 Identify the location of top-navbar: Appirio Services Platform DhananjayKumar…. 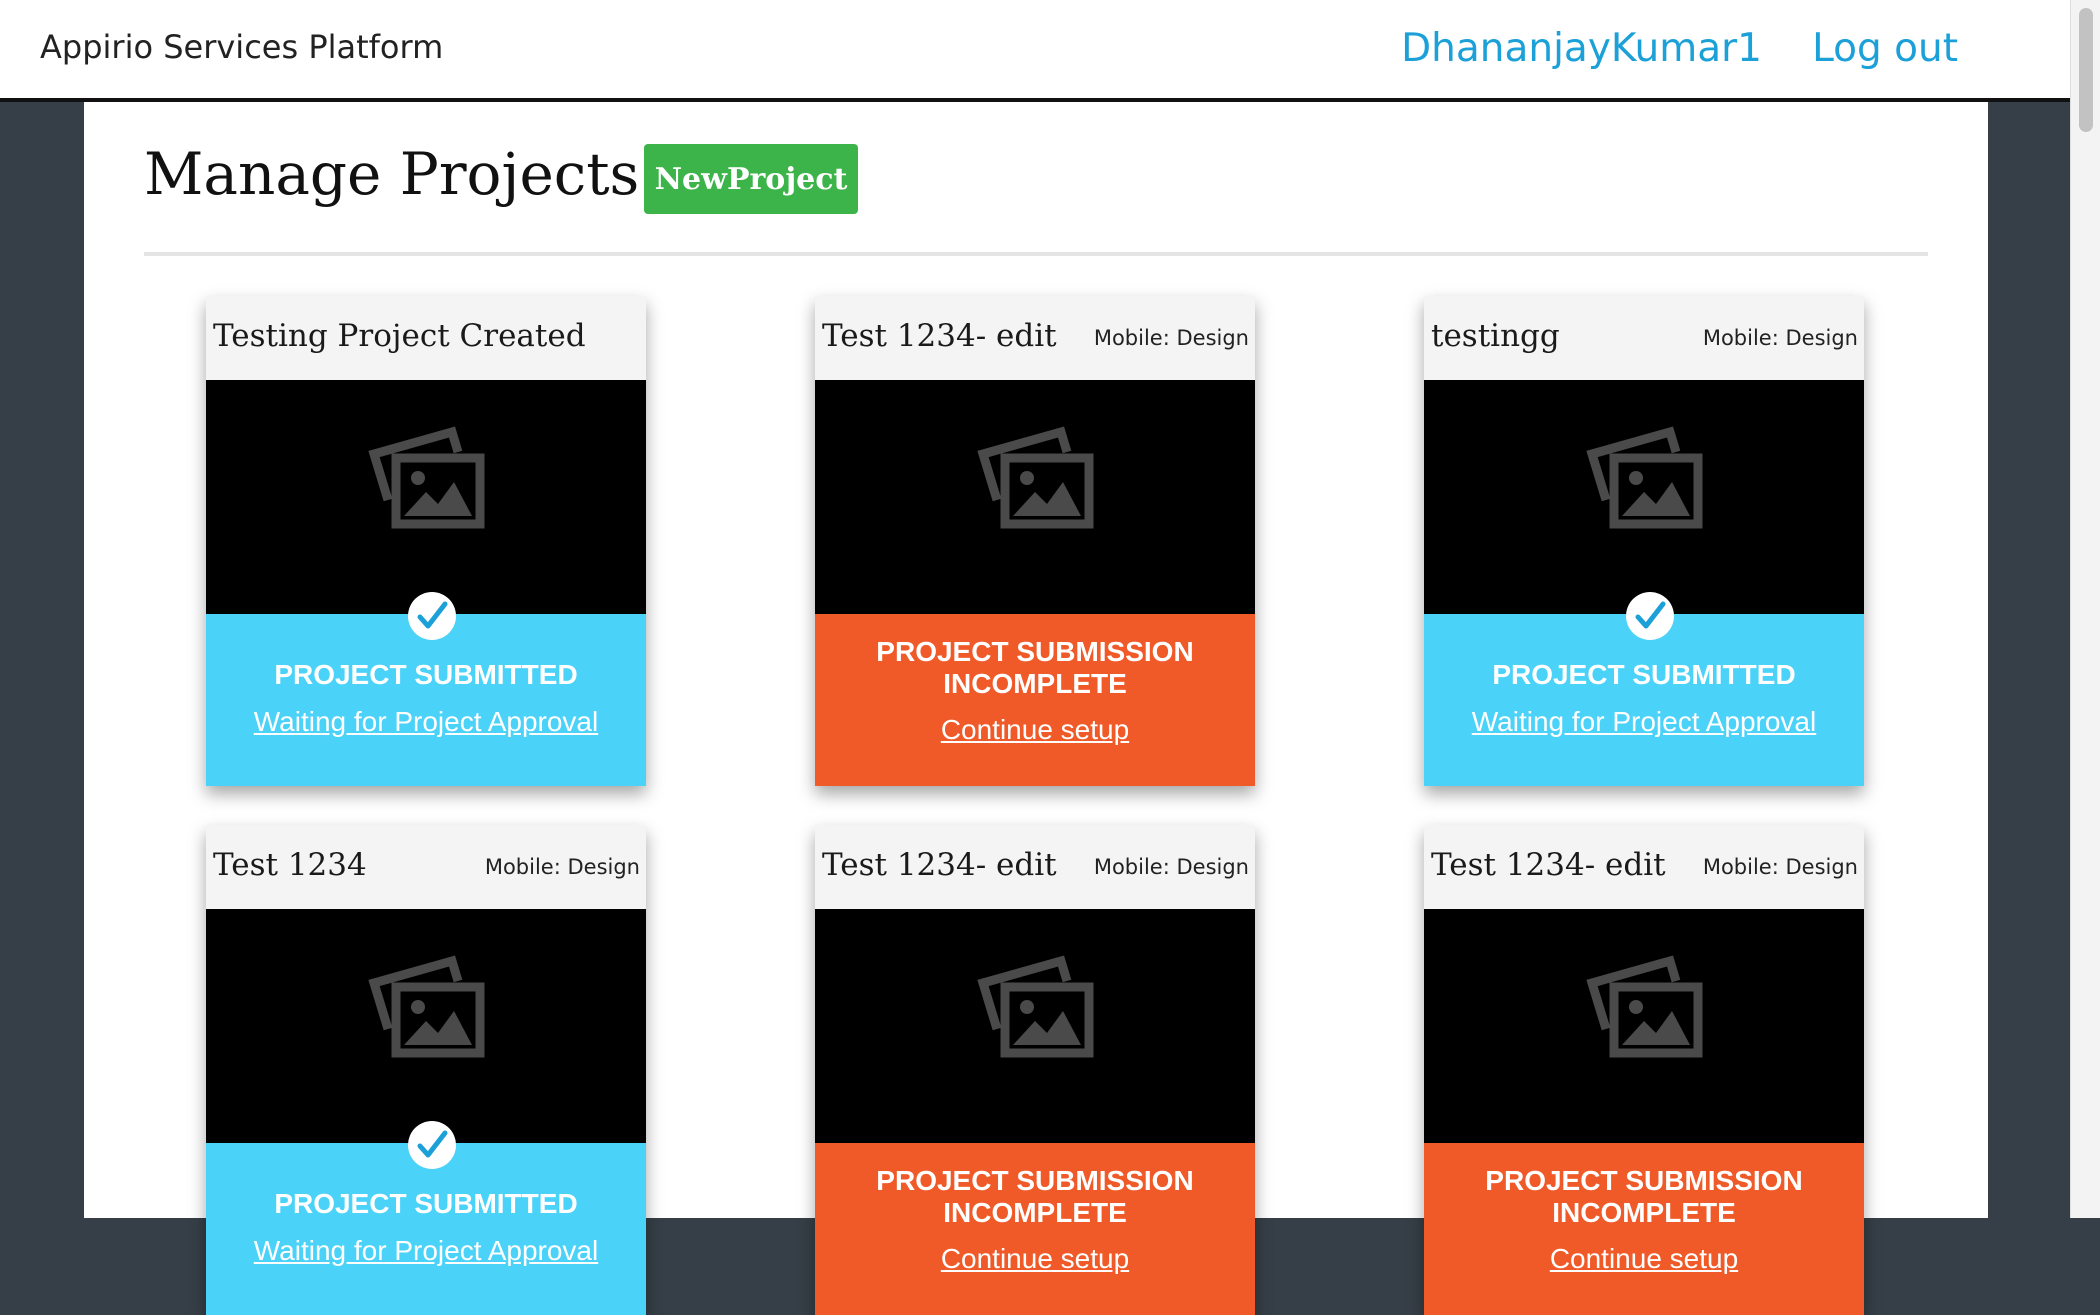
(1035, 51).